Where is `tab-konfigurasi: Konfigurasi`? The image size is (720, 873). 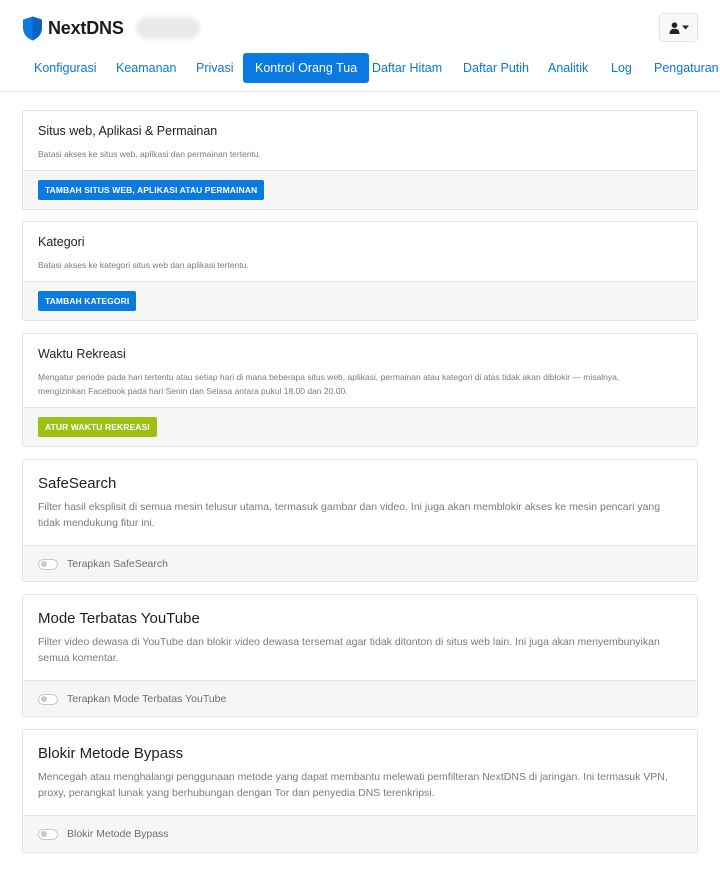 tab-konfigurasi: Konfigurasi is located at coordinates (65, 68).